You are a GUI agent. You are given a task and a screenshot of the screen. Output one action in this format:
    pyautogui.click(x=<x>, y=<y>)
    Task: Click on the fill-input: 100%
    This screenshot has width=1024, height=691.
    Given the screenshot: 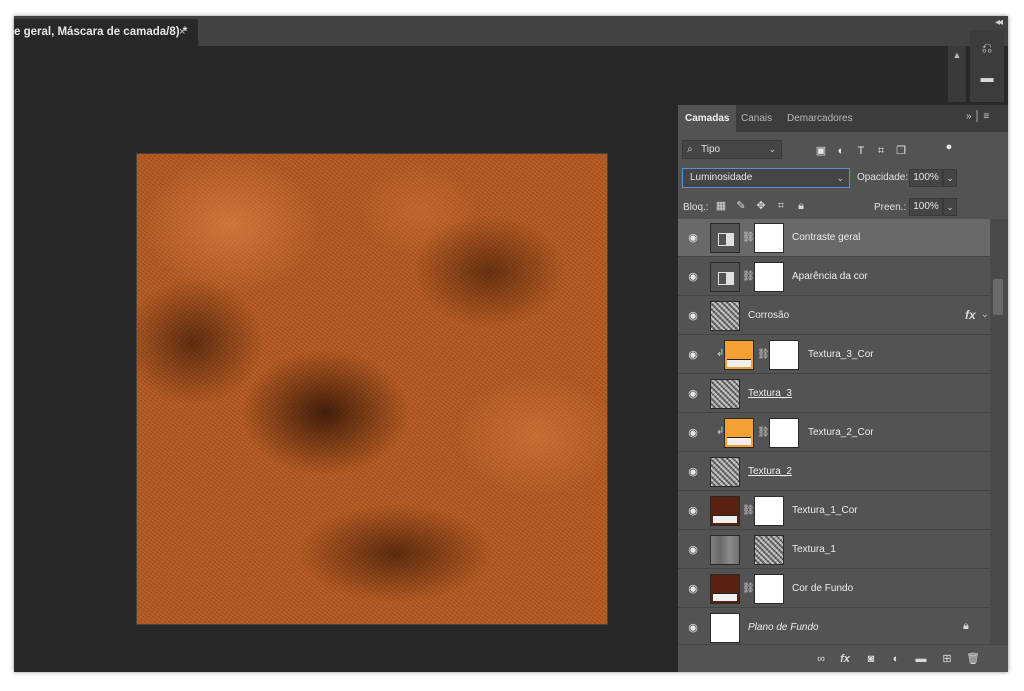 What is the action you would take?
    pyautogui.click(x=926, y=207)
    